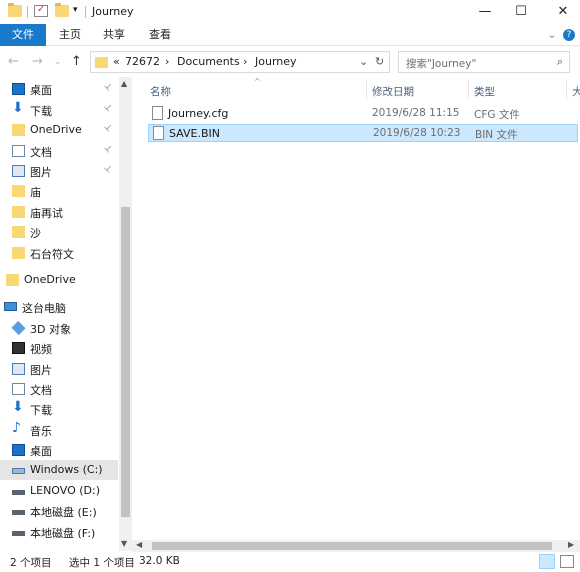 The image size is (580, 572). Describe the element at coordinates (63, 512) in the screenshot. I see `nav-item-label: 本地磁盘 (E:)` at that location.